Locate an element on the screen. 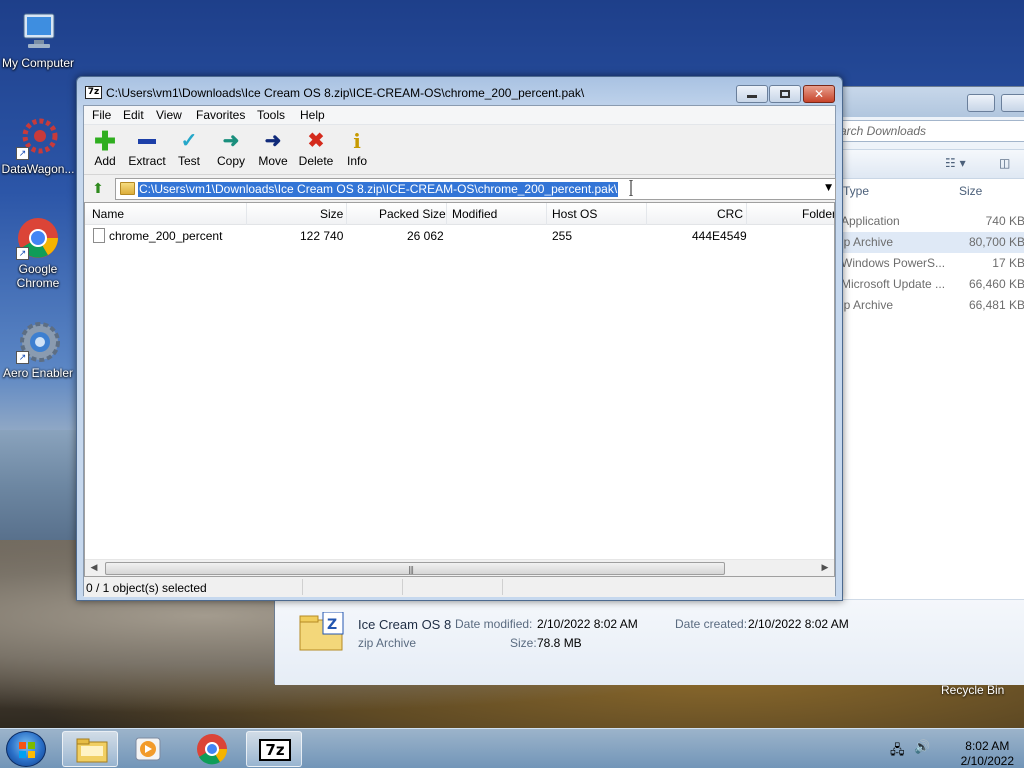 This screenshot has height=768, width=1024. test-button: ✓ Test is located at coordinates (189, 148).